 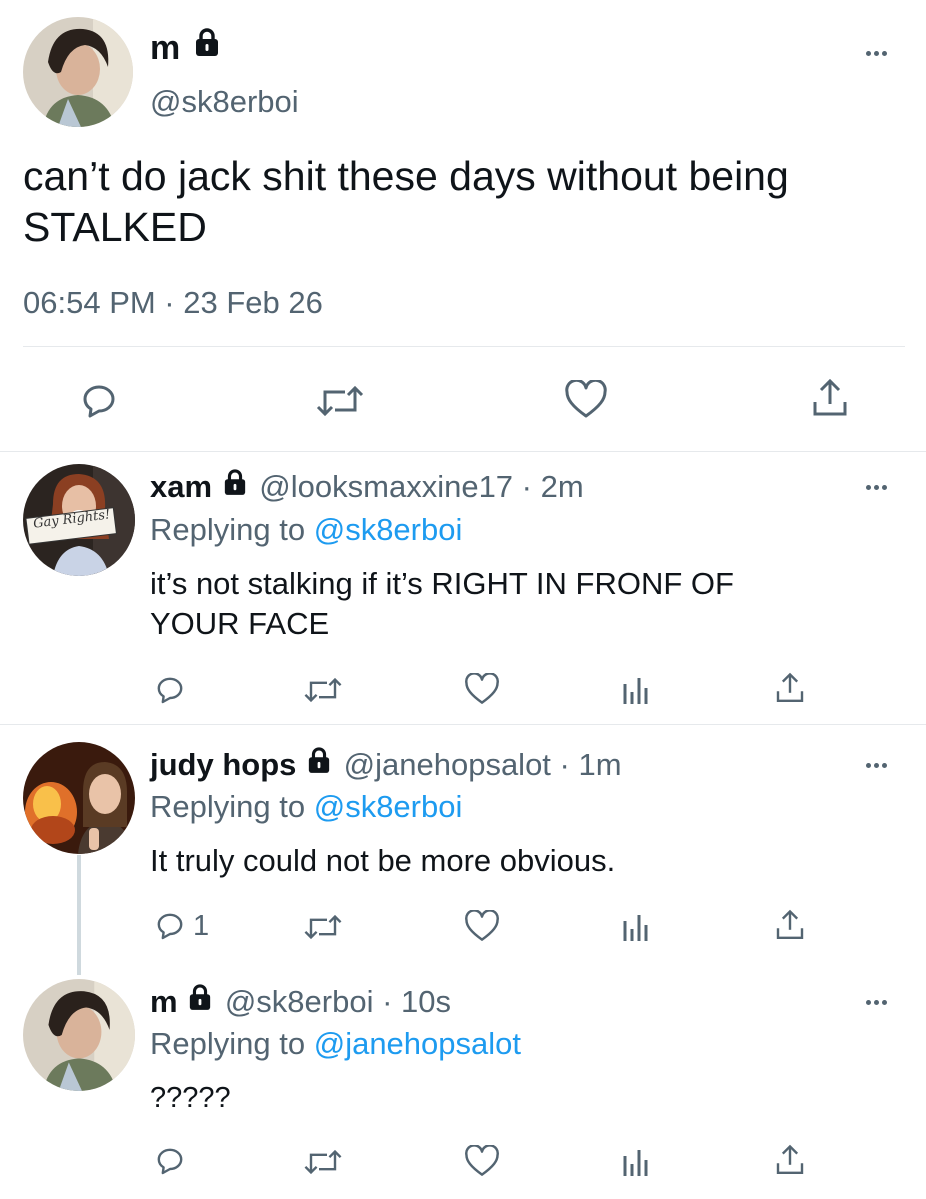 What do you see at coordinates (79, 520) in the screenshot?
I see `avatar: Gay Rights!` at bounding box center [79, 520].